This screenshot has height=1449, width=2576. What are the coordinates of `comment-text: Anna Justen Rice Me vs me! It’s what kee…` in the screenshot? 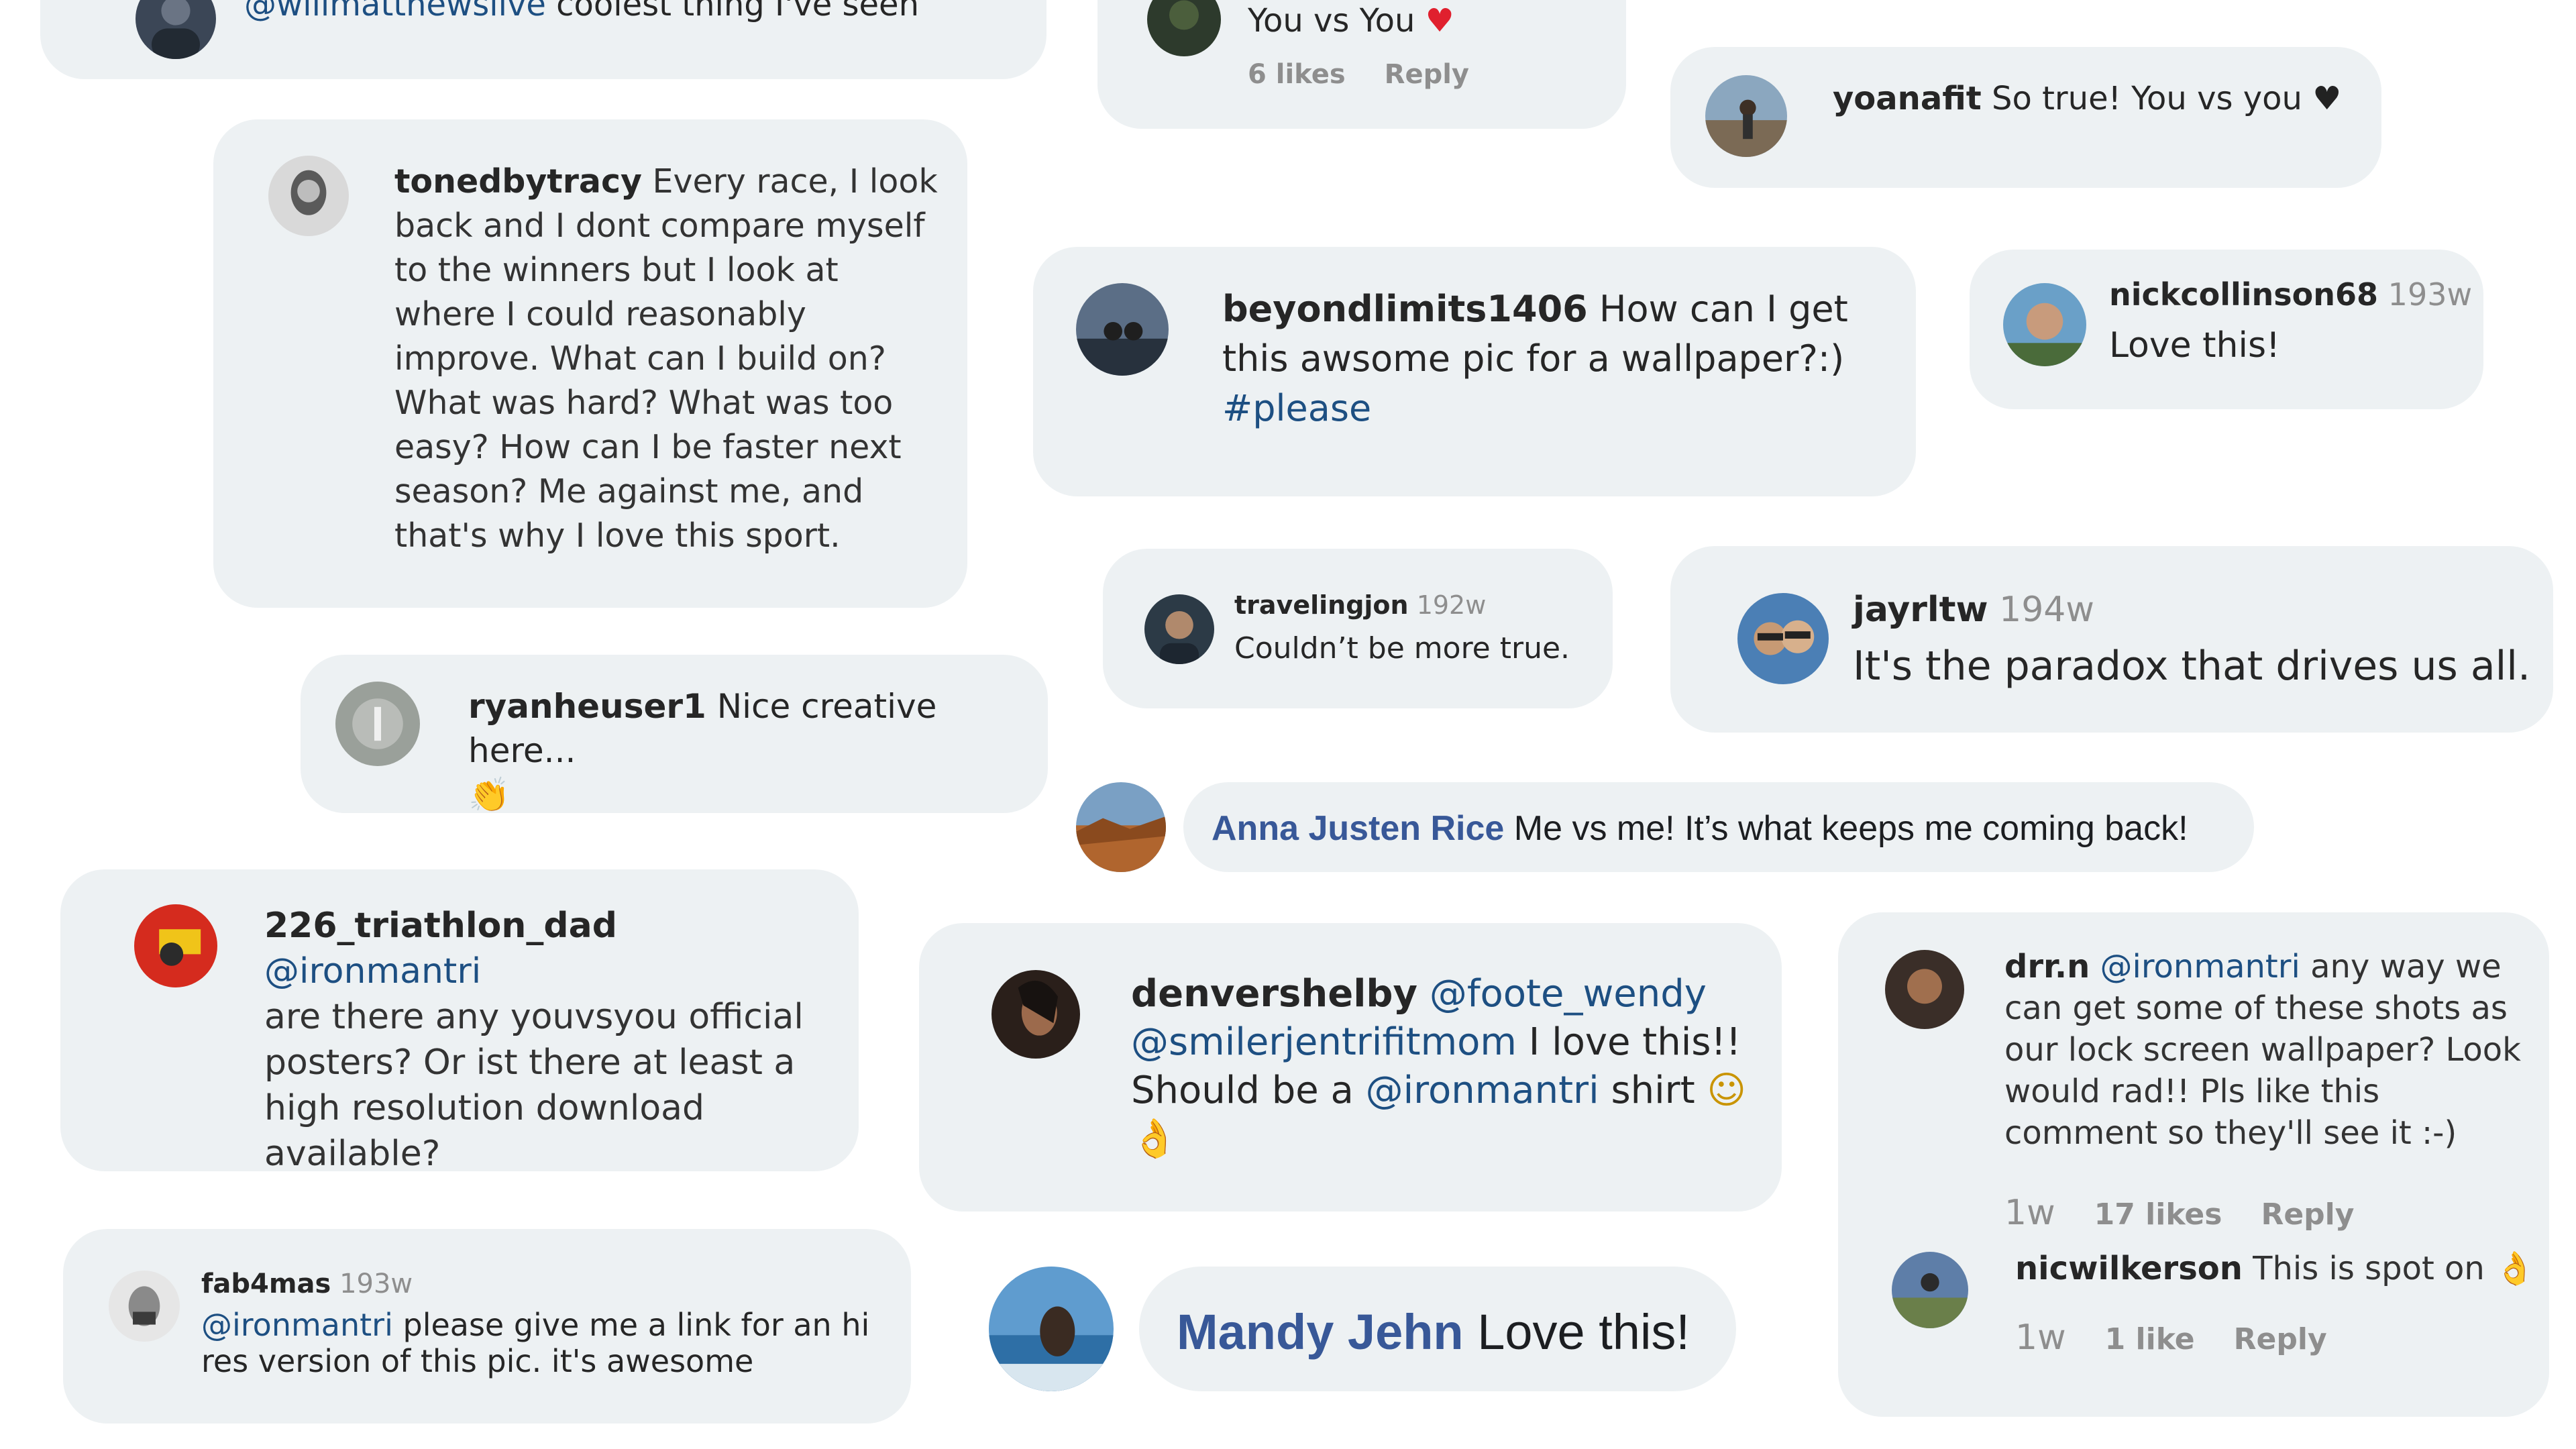 It's located at (1700, 828).